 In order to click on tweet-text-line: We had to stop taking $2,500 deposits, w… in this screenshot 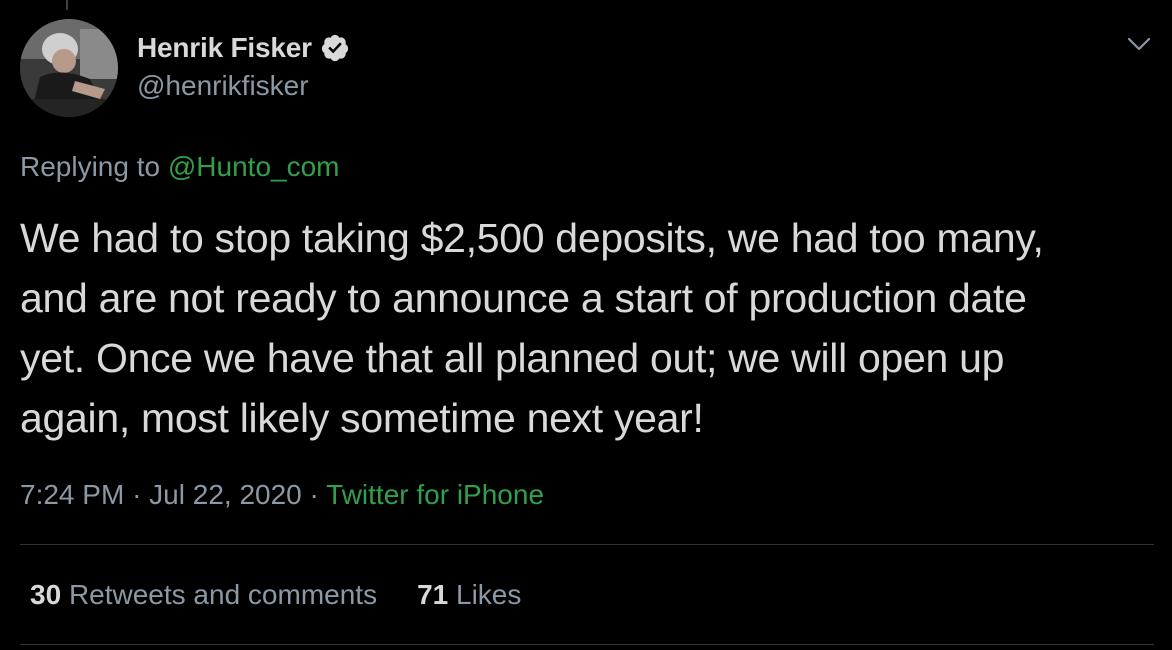, I will do `click(532, 238)`.